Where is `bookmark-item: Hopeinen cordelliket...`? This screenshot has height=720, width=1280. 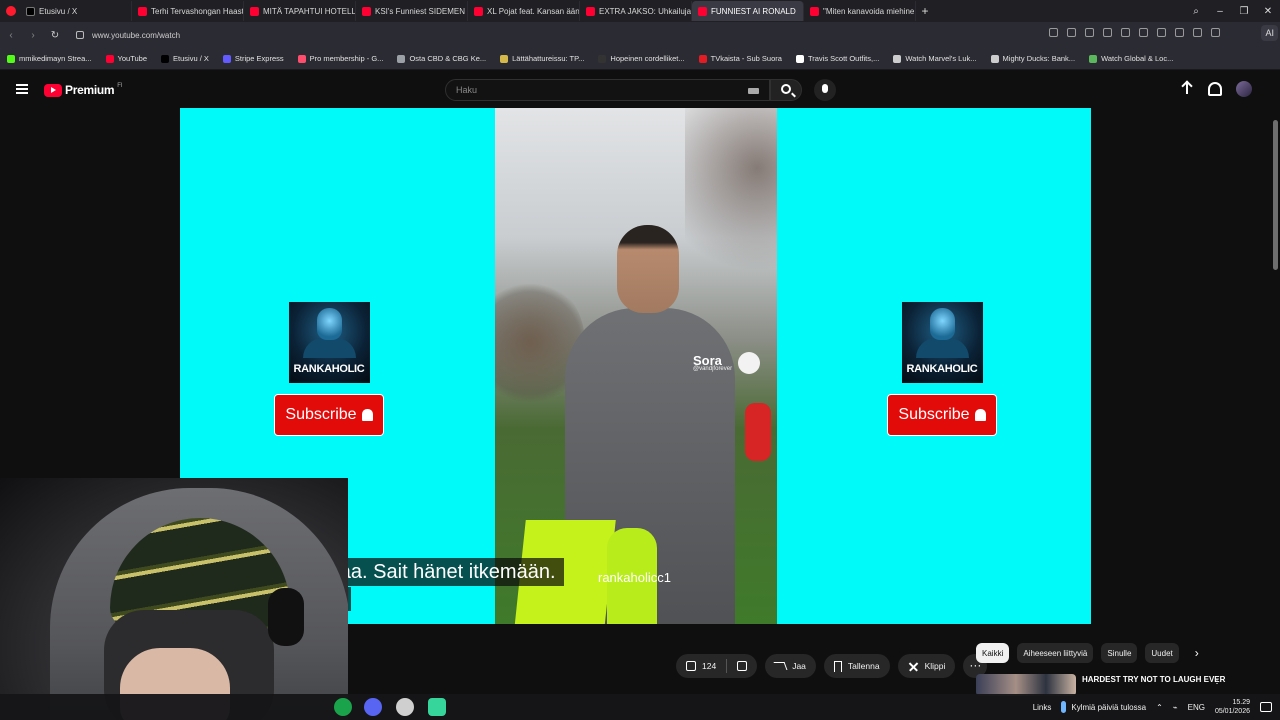
bookmark-item: Hopeinen cordelliket... is located at coordinates (641, 58).